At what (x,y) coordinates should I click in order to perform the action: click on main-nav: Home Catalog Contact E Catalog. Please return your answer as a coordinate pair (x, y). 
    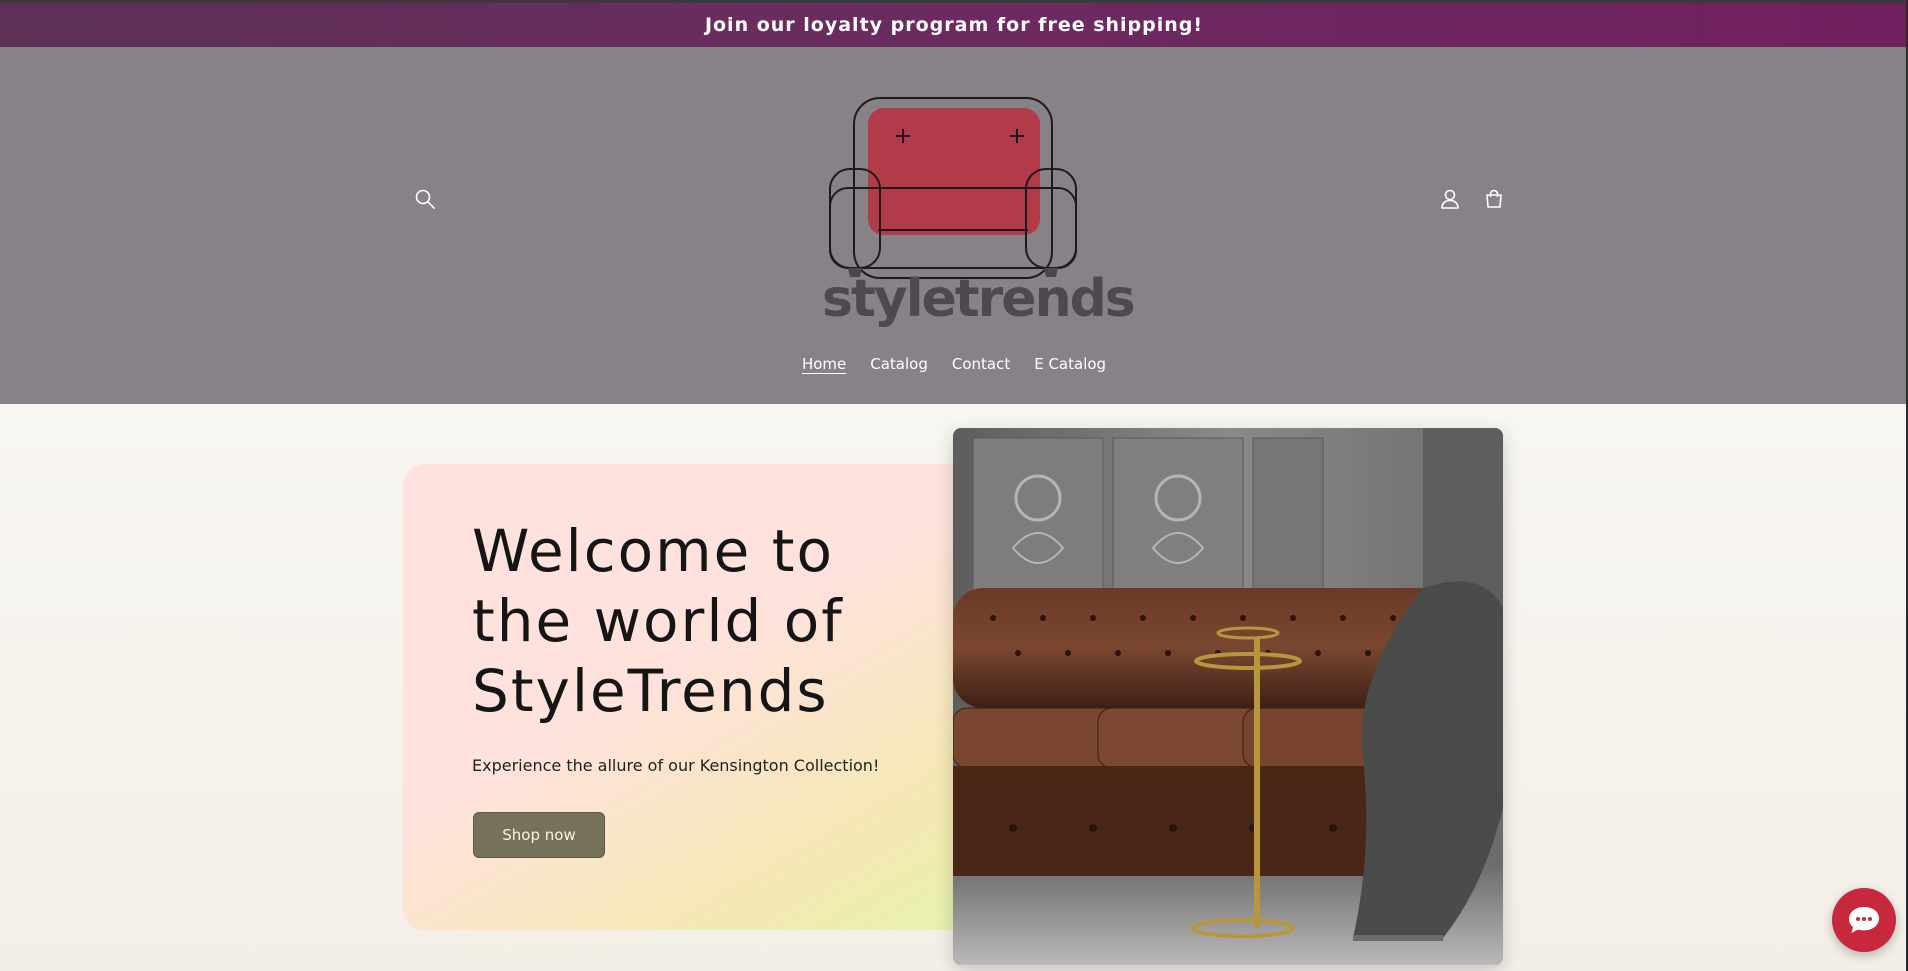
    Looking at the image, I should click on (954, 370).